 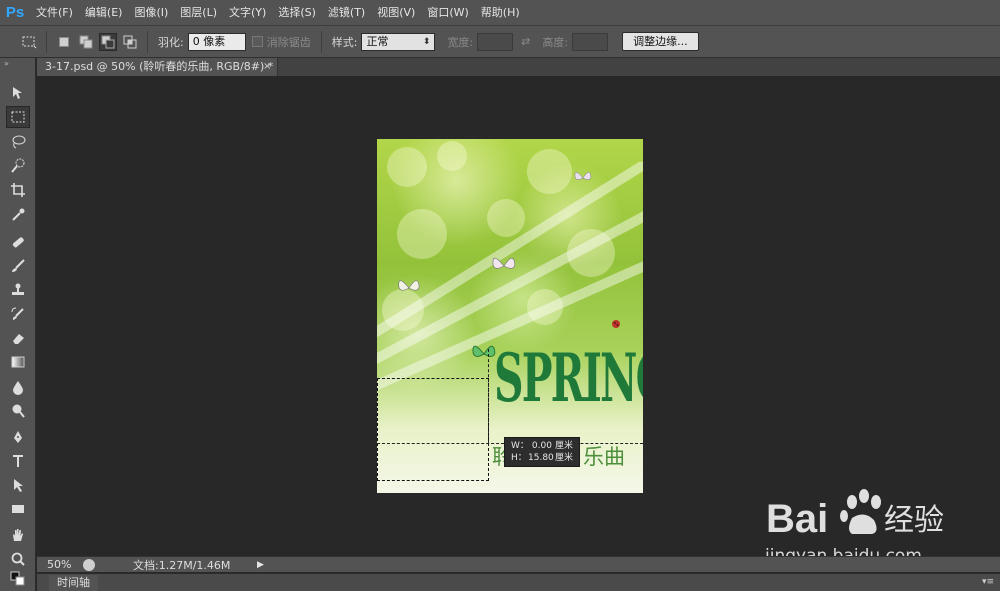 I want to click on width-input, so click(x=495, y=41).